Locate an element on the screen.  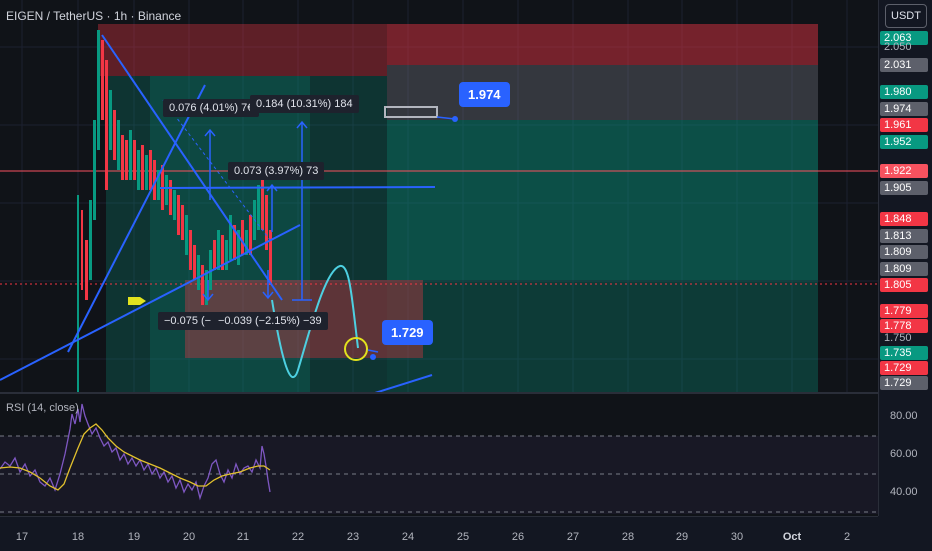
rsi-level-label: 80.00 is located at coordinates (904, 416).